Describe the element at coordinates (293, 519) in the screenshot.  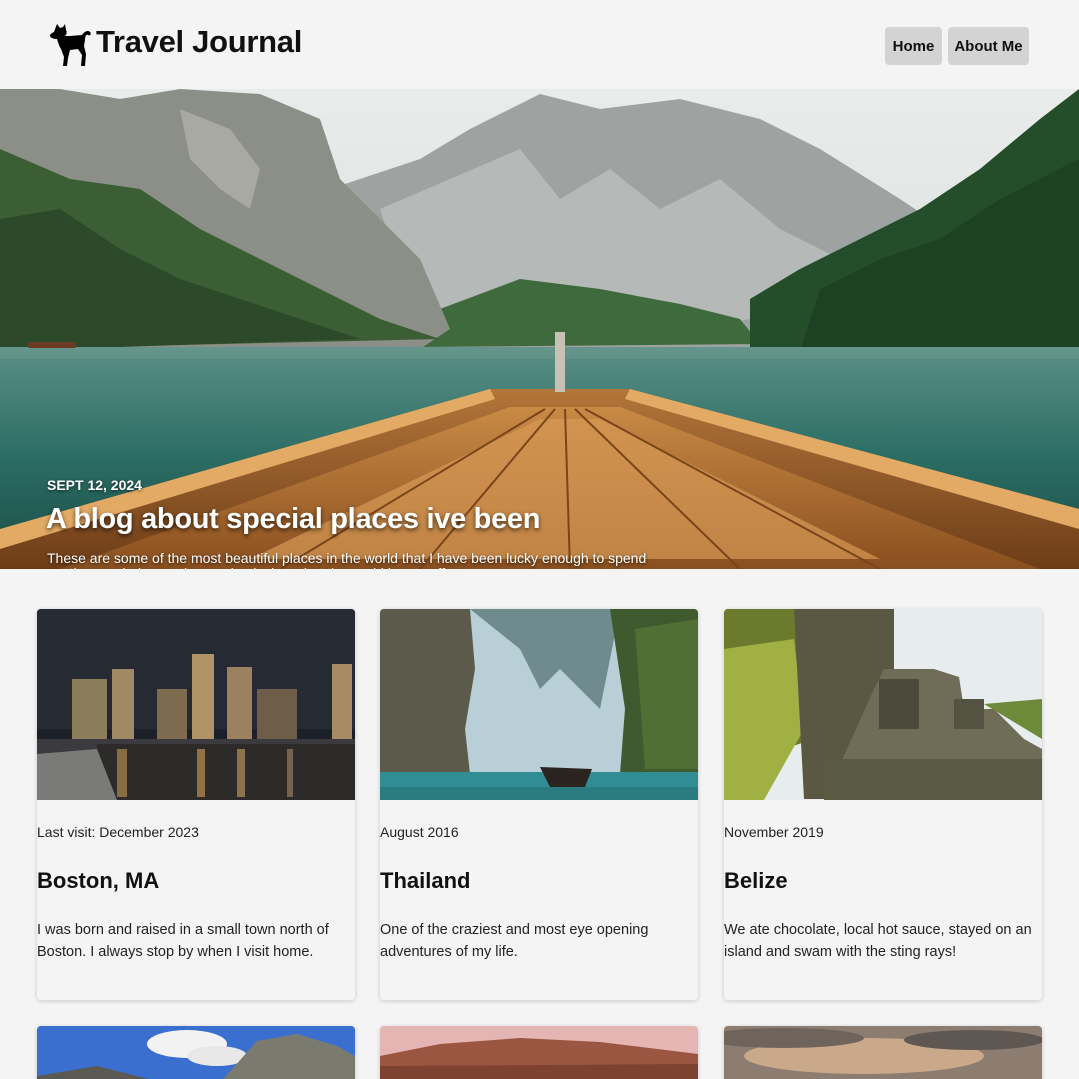
I see `hero-title: A blog about special places ive been` at that location.